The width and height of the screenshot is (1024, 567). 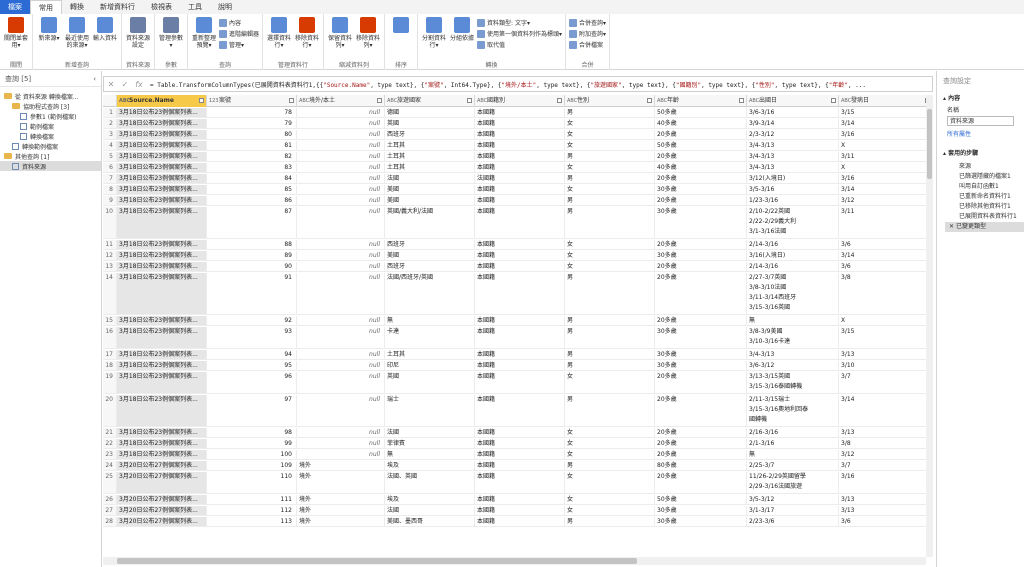 I want to click on table-cell: 85, so click(x=252, y=189).